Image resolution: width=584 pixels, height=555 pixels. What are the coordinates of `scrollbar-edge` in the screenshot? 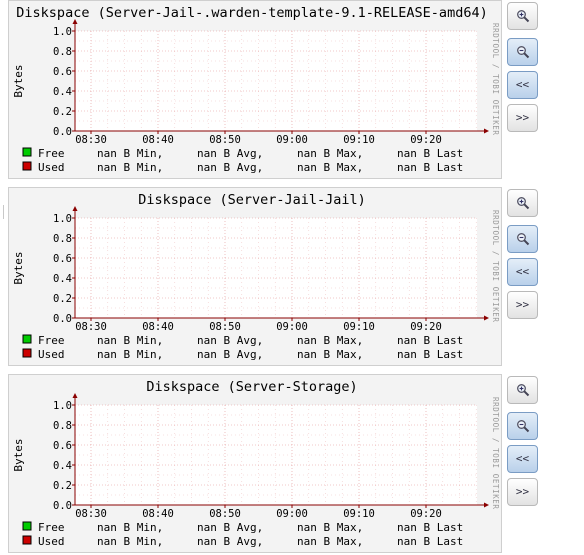 It's located at (3, 212).